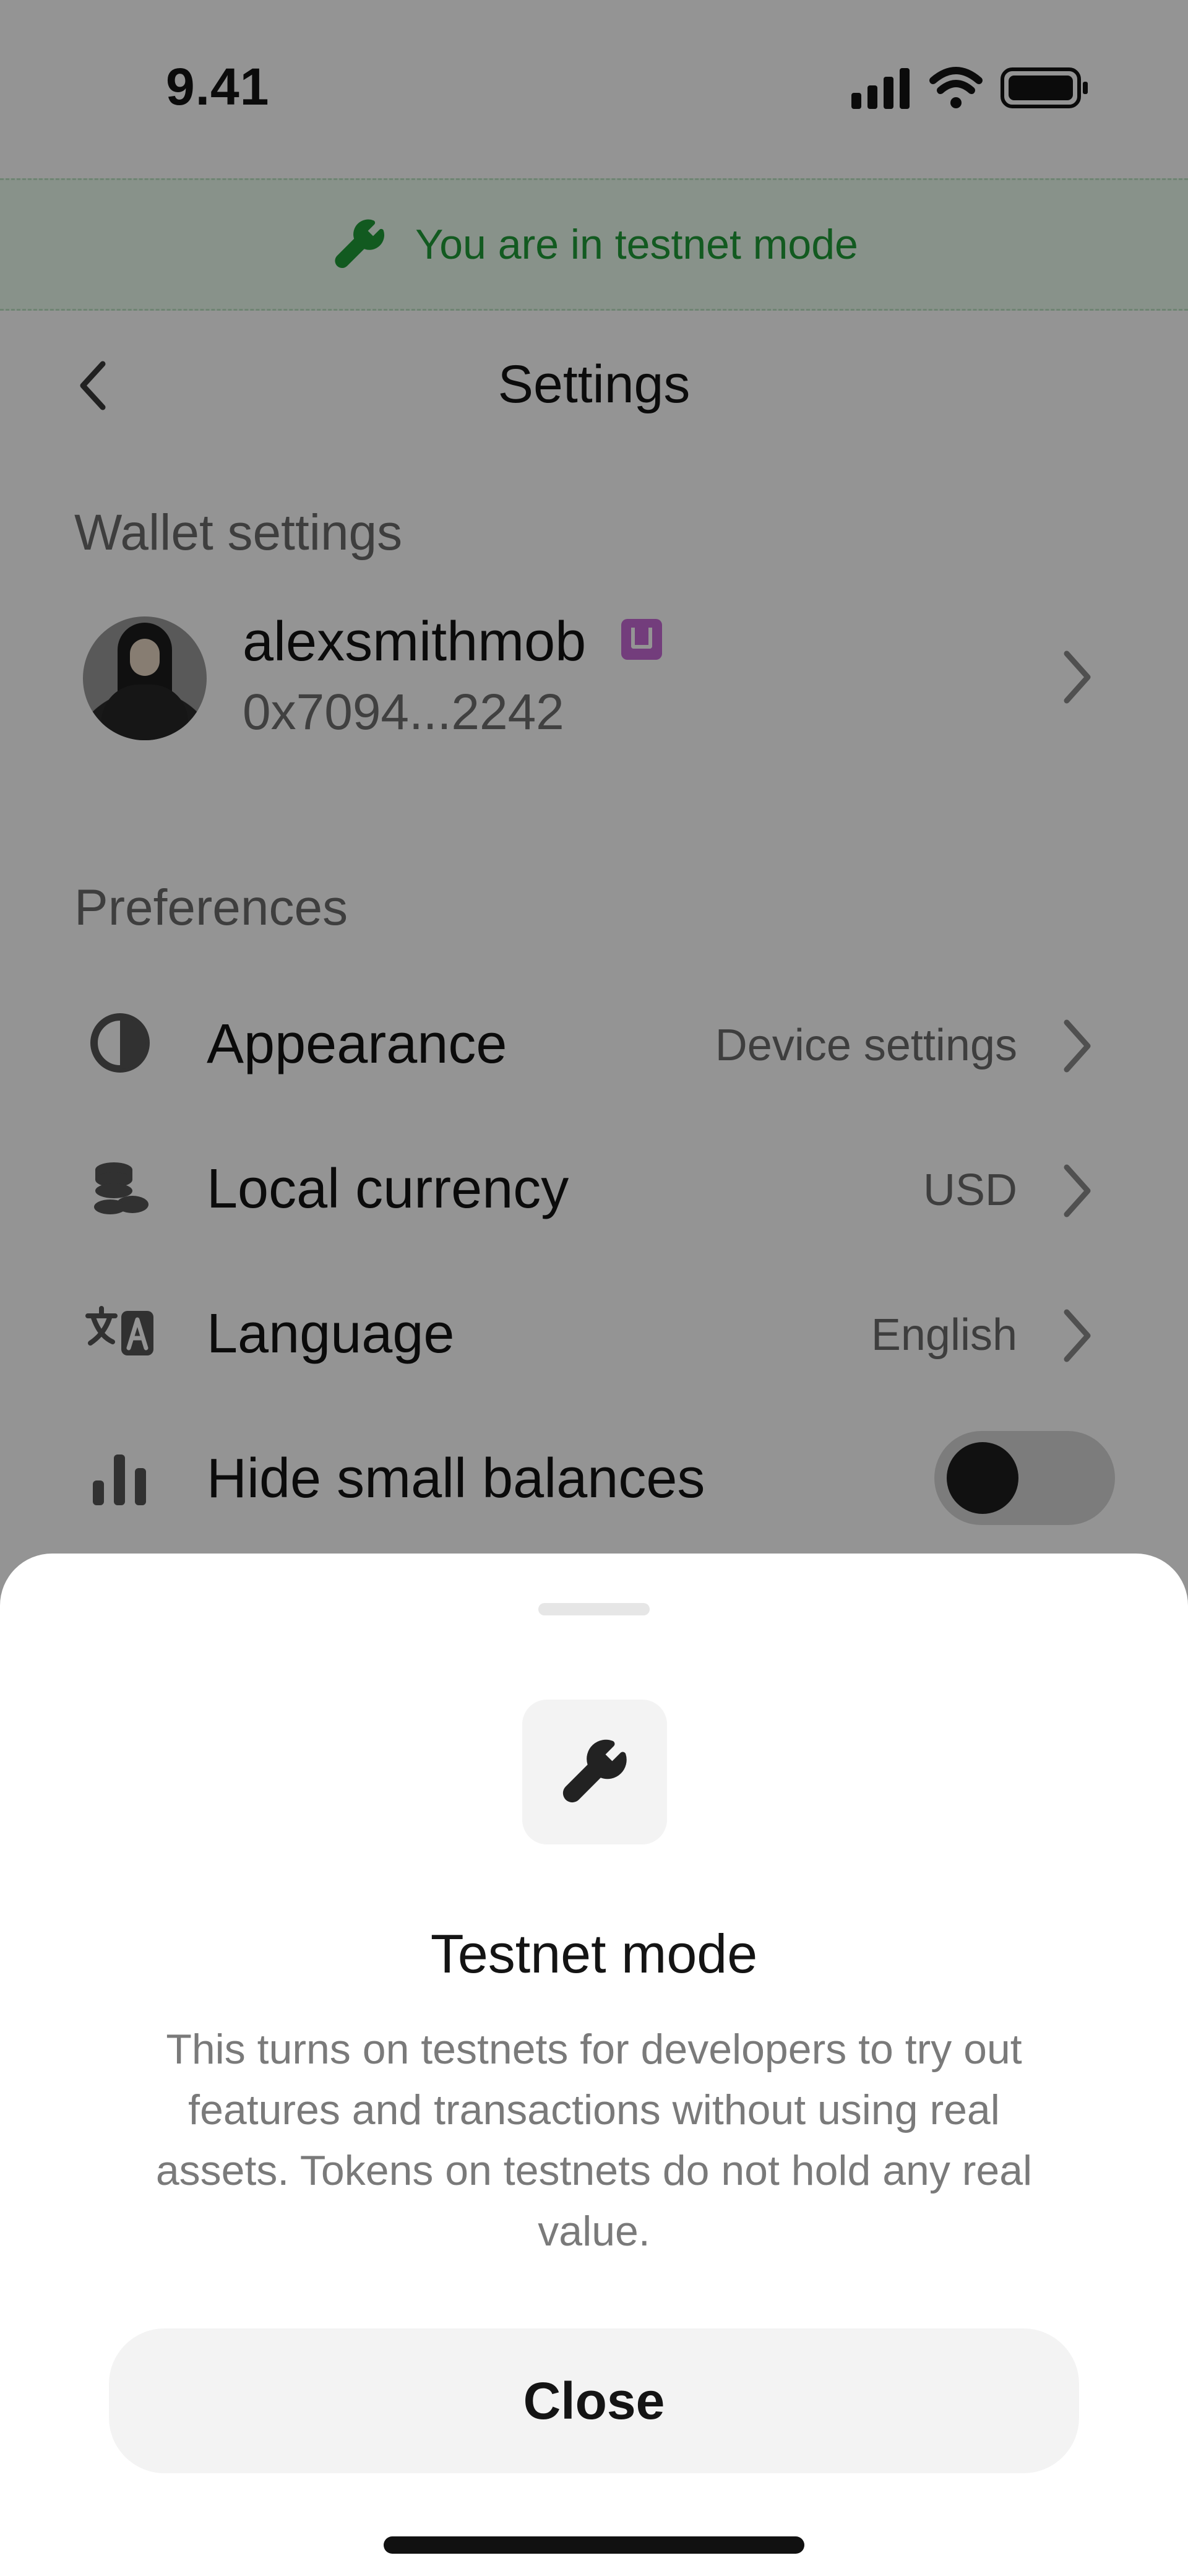 The image size is (1188, 2576). I want to click on home-indicator, so click(594, 2545).